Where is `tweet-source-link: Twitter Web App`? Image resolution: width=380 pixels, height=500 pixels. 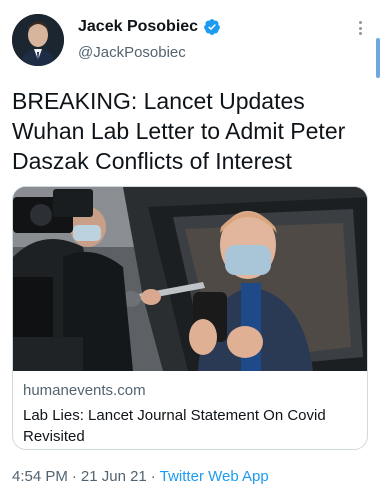 tweet-source-link: Twitter Web App is located at coordinates (214, 476).